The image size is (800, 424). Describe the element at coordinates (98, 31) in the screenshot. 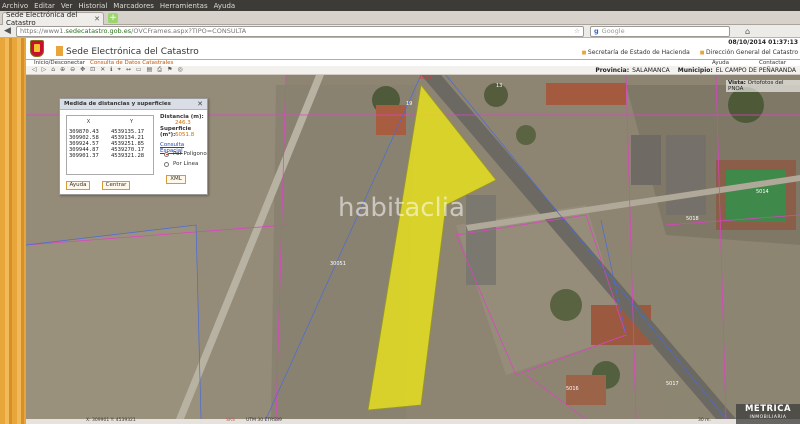

I see `url-domain: sedecatastro.gob.es` at that location.